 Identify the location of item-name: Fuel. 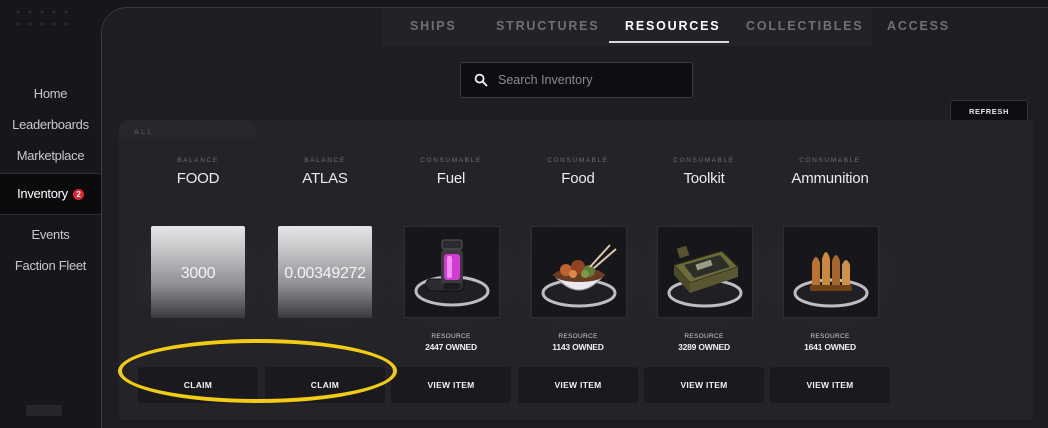
(451, 178).